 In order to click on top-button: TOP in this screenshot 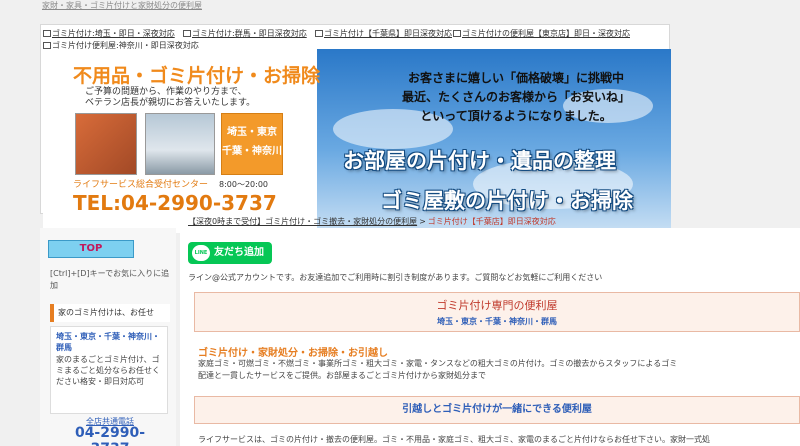, I will do `click(91, 249)`.